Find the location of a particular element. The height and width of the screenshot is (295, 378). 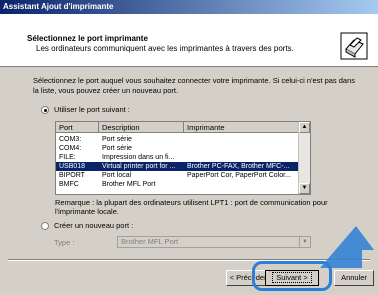

port-cell: FILE: is located at coordinates (67, 157).